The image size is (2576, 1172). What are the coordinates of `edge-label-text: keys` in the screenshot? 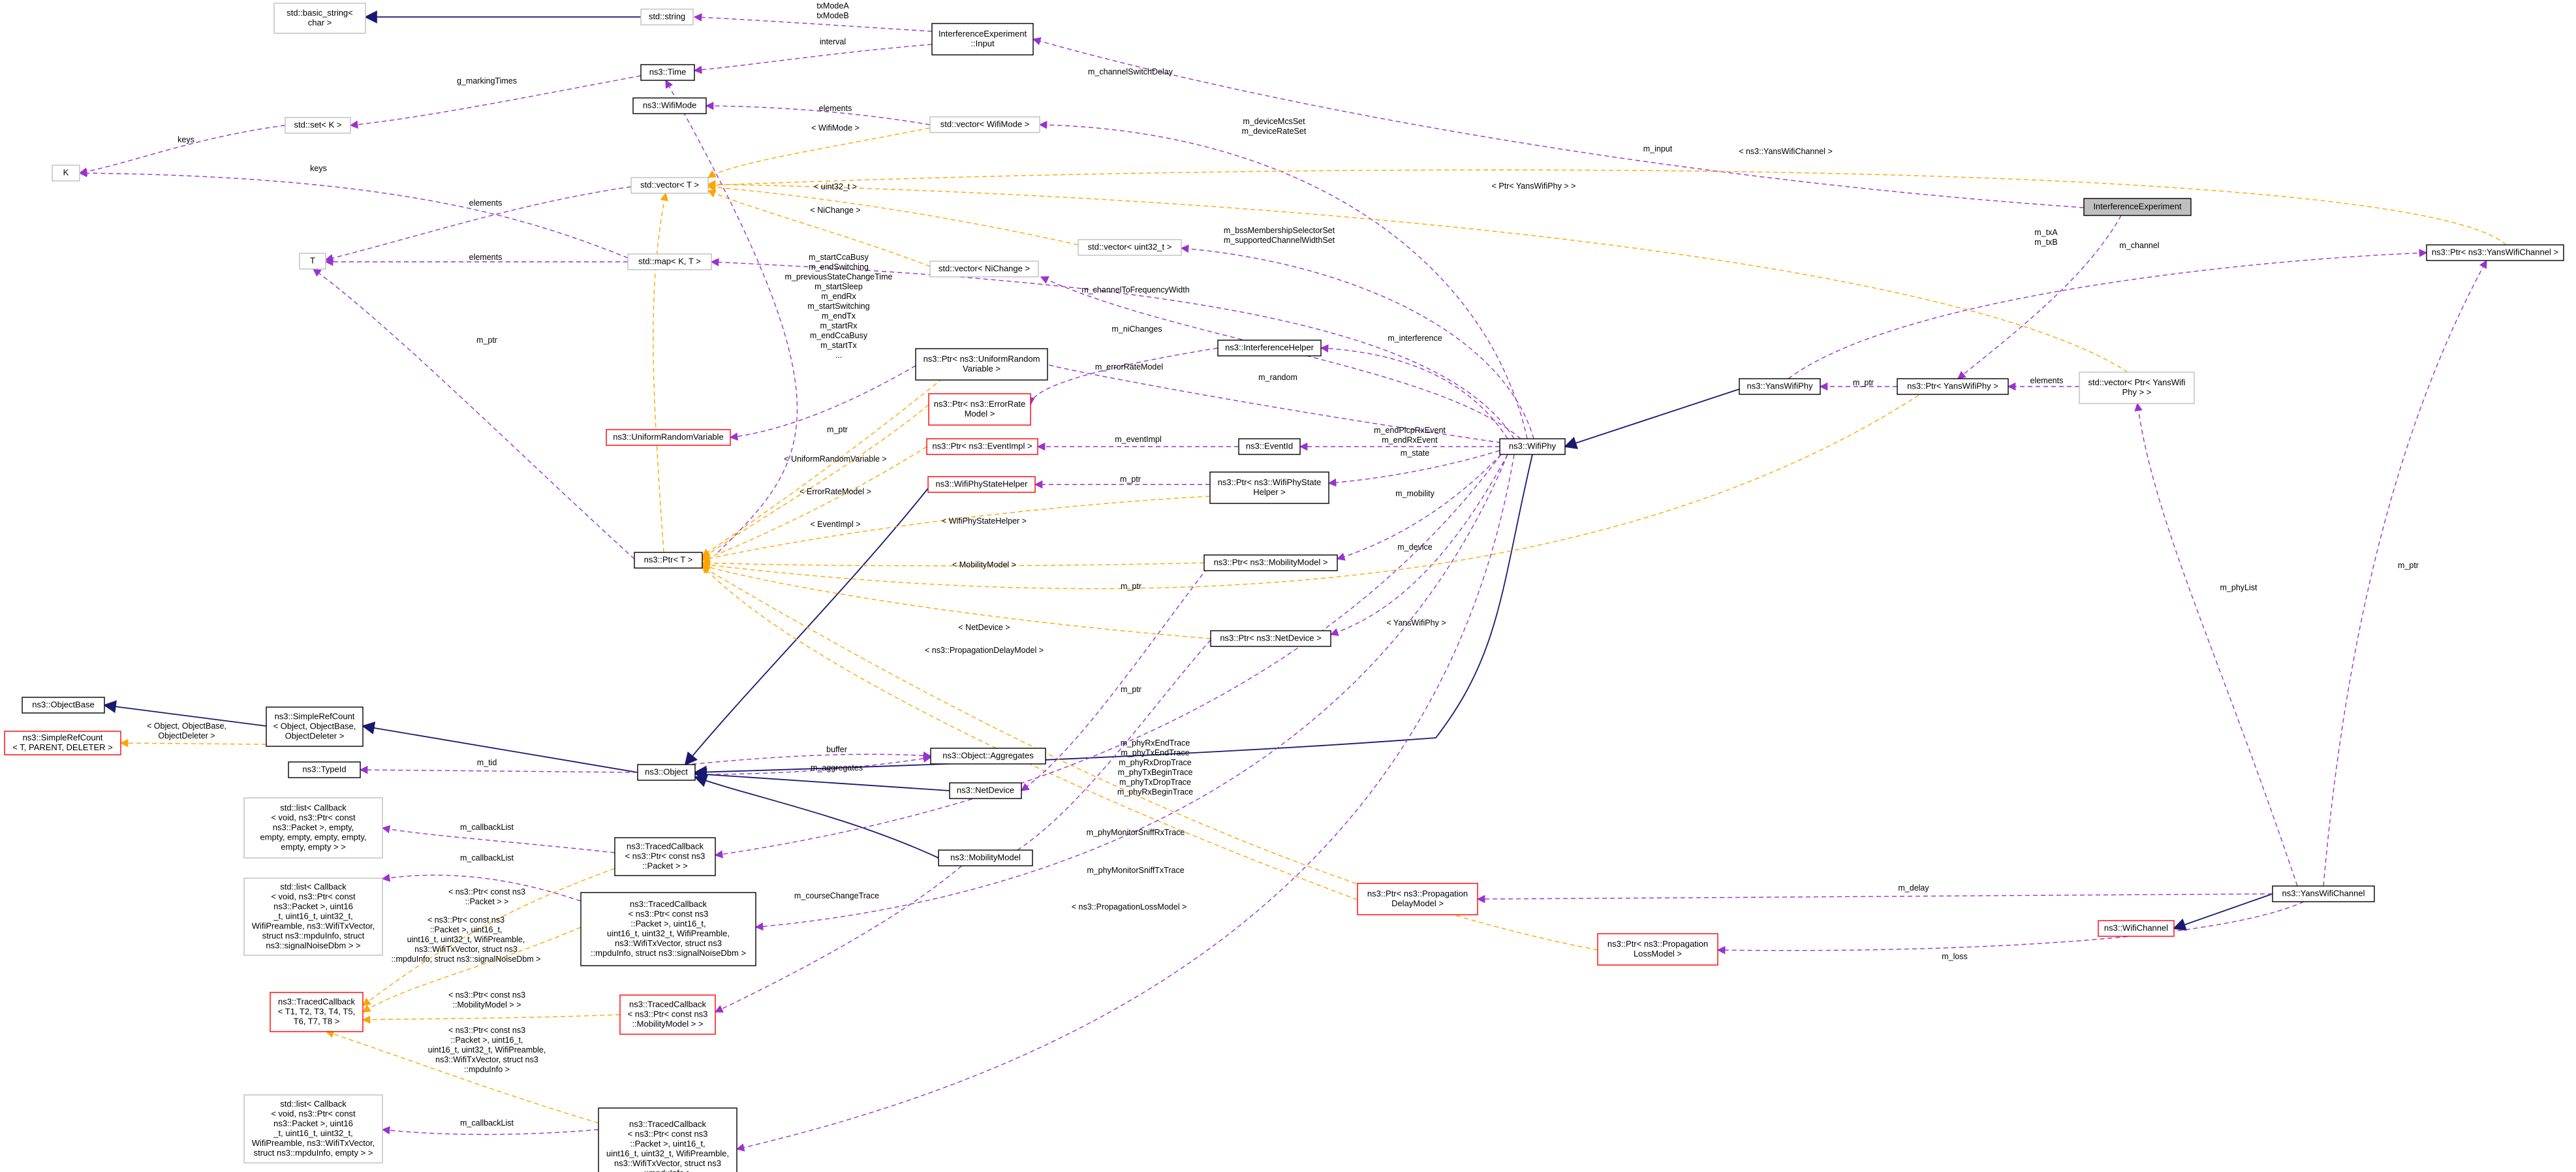 It's located at (318, 168).